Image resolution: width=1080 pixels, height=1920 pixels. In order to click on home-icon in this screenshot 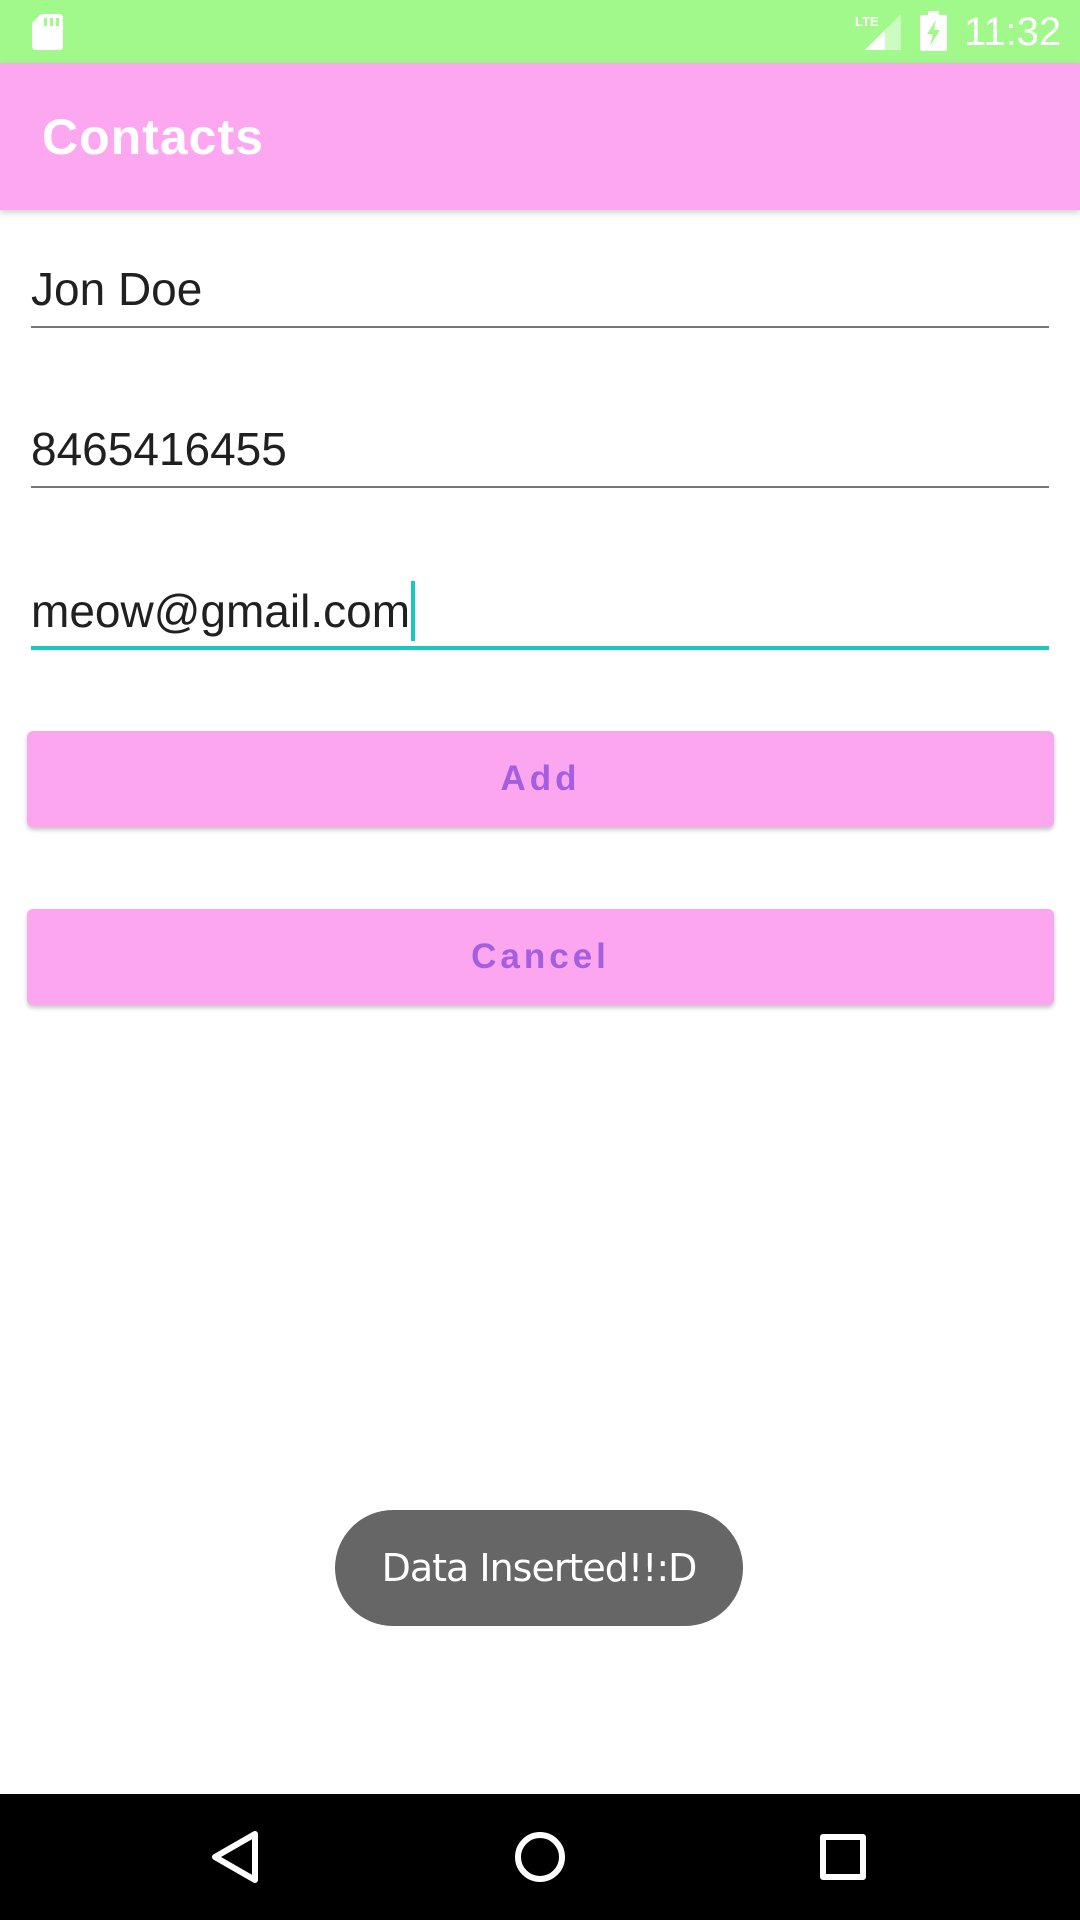, I will do `click(540, 1857)`.